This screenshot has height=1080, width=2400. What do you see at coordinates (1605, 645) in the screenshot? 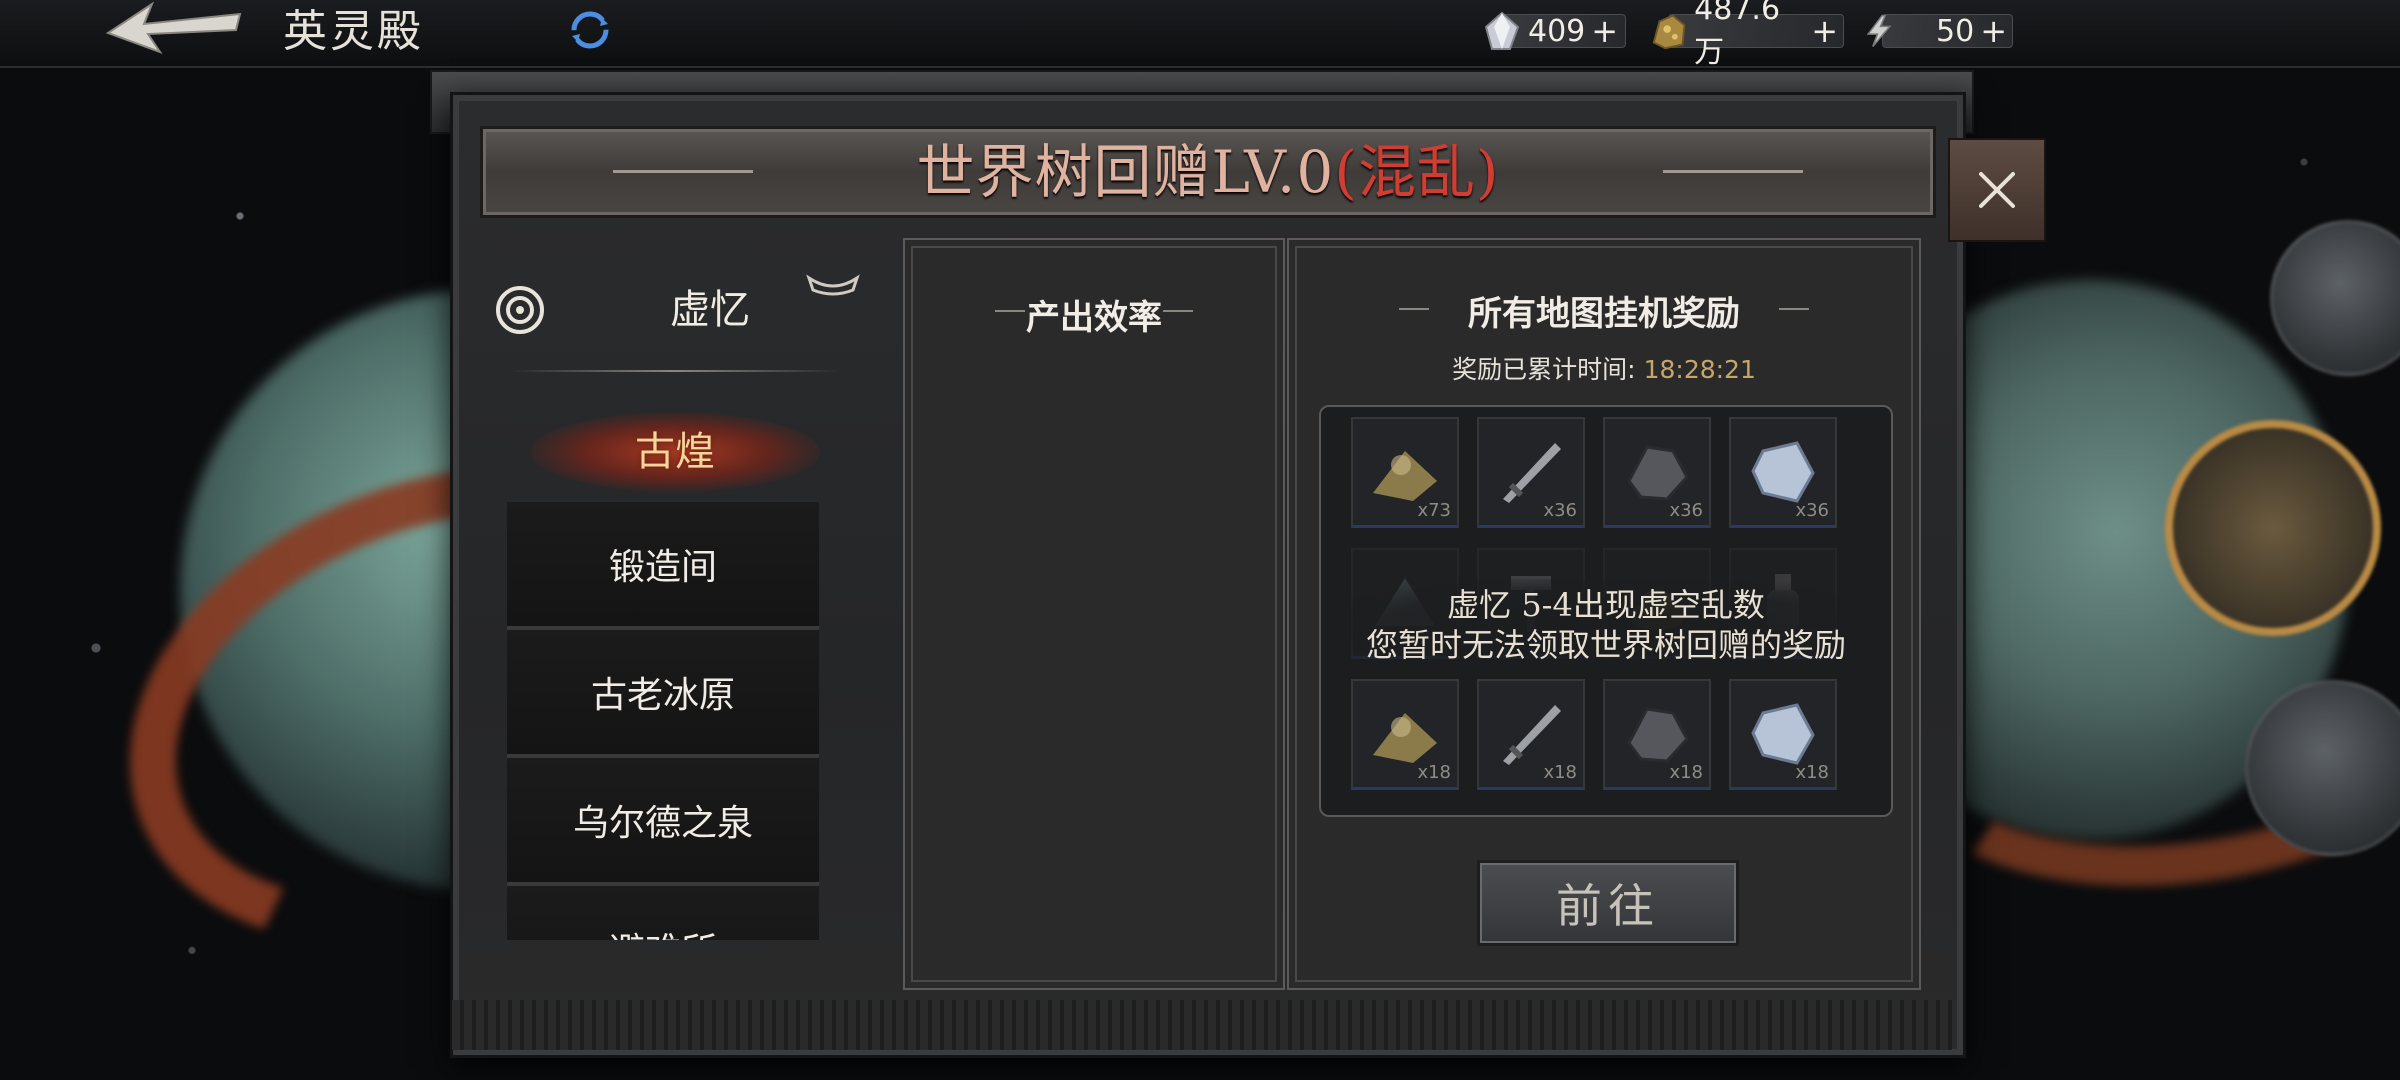
I see `locked-message-line2: 您暂时无法领取世界树回赠的奖励` at bounding box center [1605, 645].